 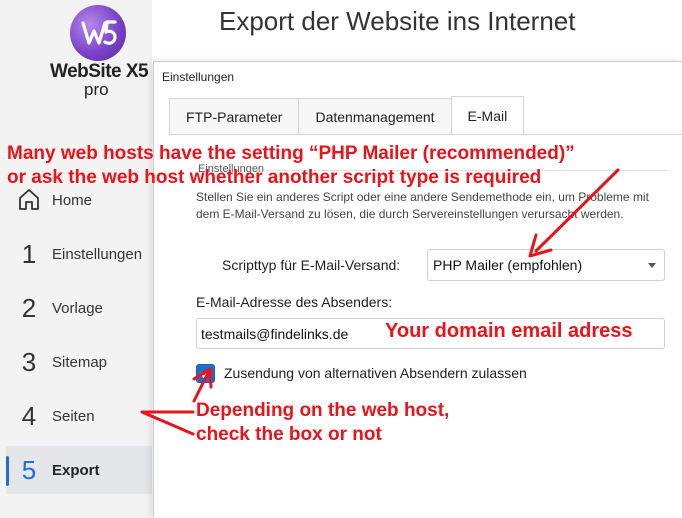 I want to click on tab-bar: FTP-Parameter Datenmanagement E-Mail, so click(x=347, y=115).